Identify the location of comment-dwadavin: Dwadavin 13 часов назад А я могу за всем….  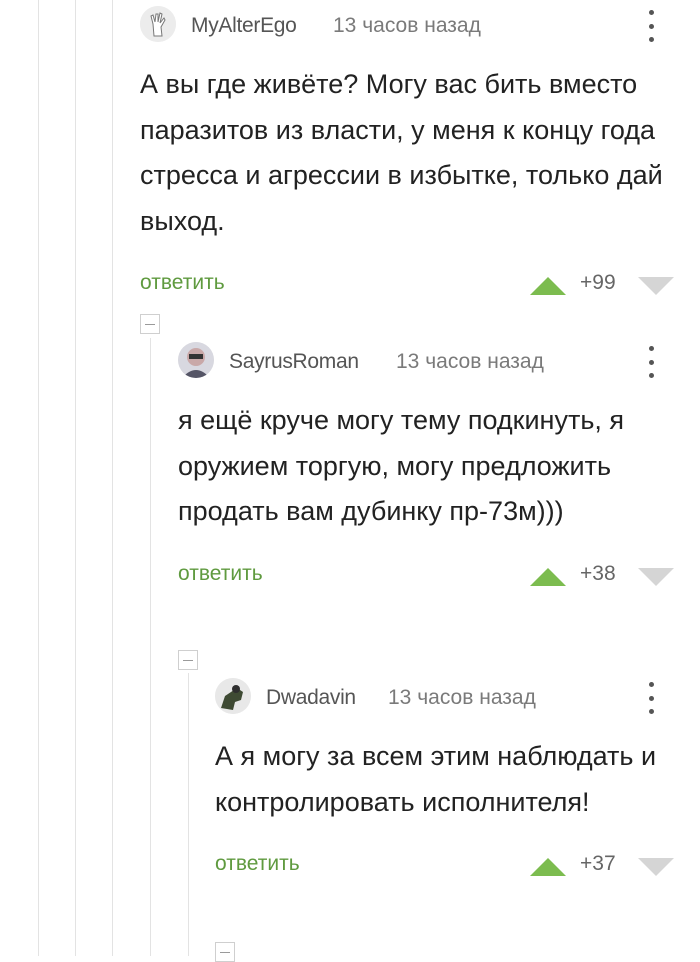
(447, 781).